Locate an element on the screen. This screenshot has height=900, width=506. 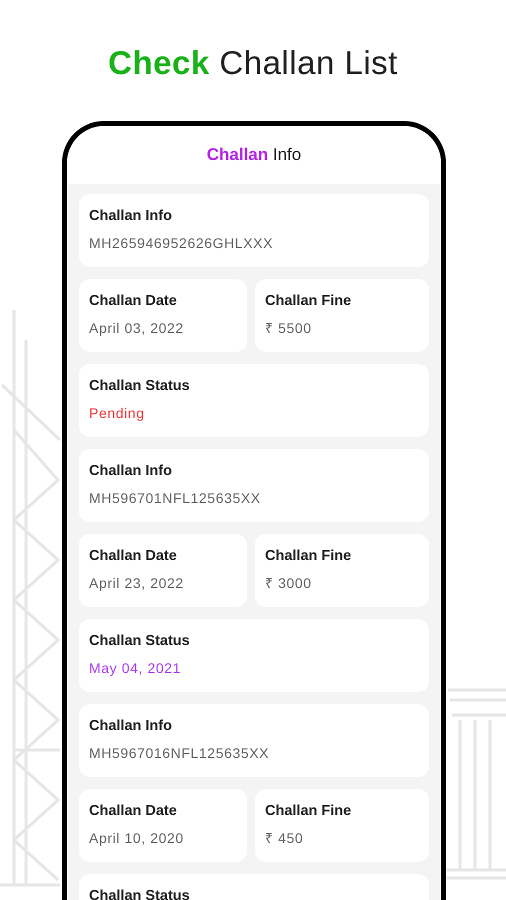
field-value: ₹ 3000 is located at coordinates (289, 583).